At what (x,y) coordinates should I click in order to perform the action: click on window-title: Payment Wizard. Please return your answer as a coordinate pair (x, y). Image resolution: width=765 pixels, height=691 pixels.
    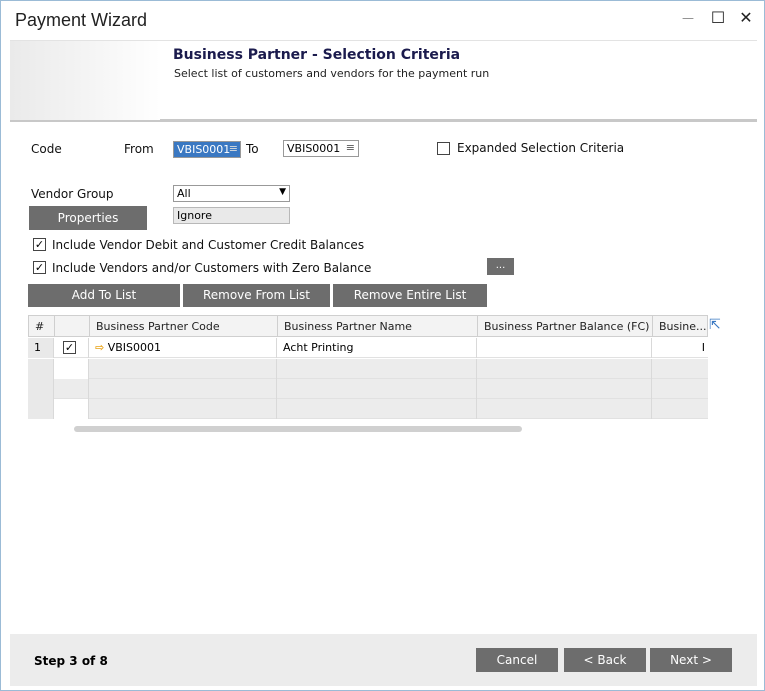
    Looking at the image, I should click on (81, 20).